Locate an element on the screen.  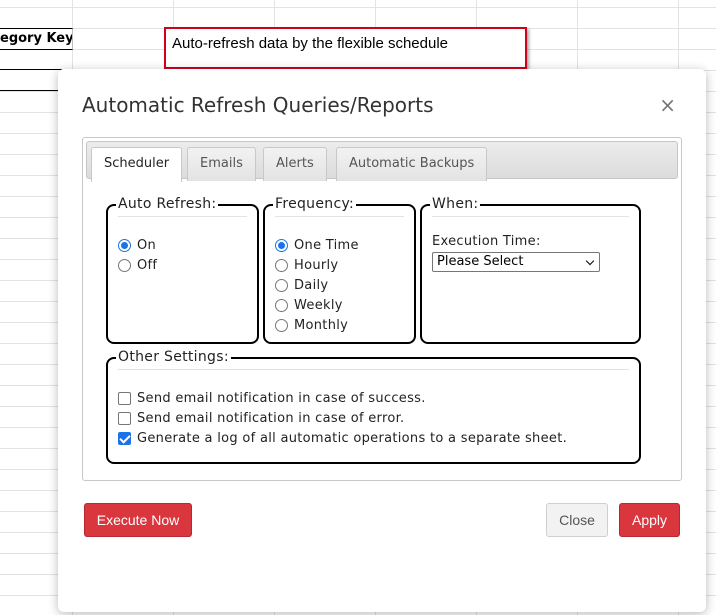
sheet-cell-category-key: egory Key is located at coordinates (36, 39).